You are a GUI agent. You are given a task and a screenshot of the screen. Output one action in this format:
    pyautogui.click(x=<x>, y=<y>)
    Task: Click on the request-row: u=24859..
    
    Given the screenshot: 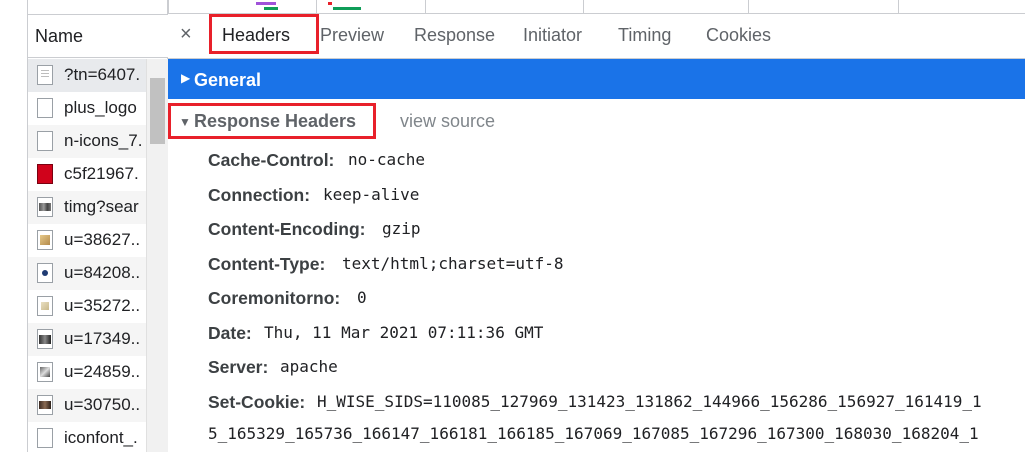 What is the action you would take?
    pyautogui.click(x=87, y=372)
    